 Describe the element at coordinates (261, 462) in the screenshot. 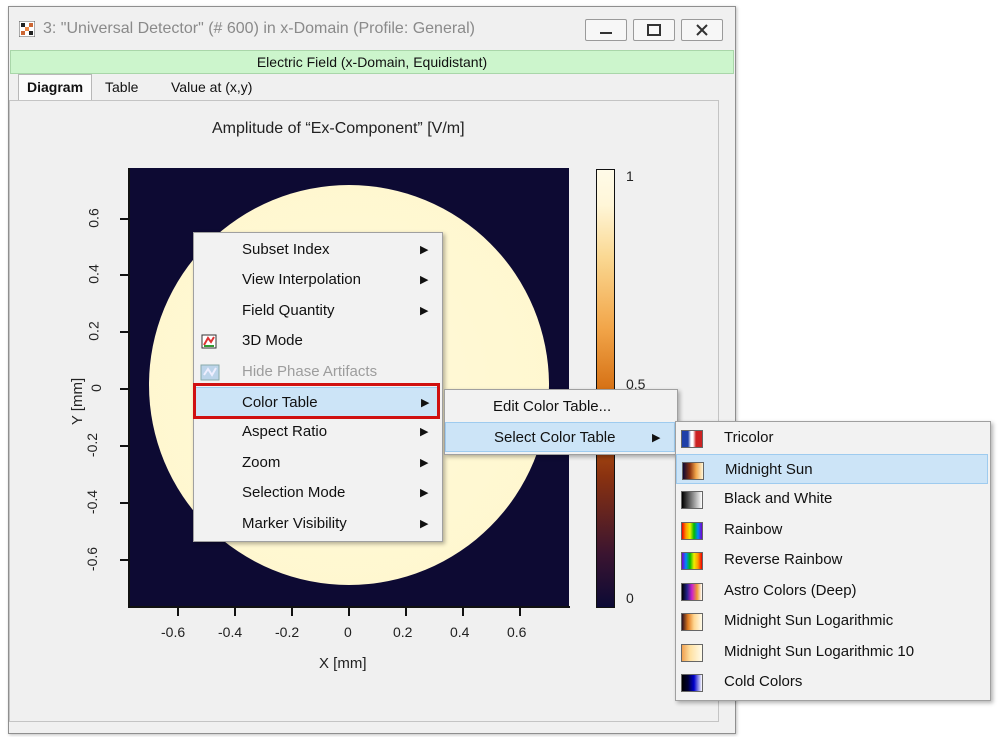

I see `context-menu-item-label: Zoom` at that location.